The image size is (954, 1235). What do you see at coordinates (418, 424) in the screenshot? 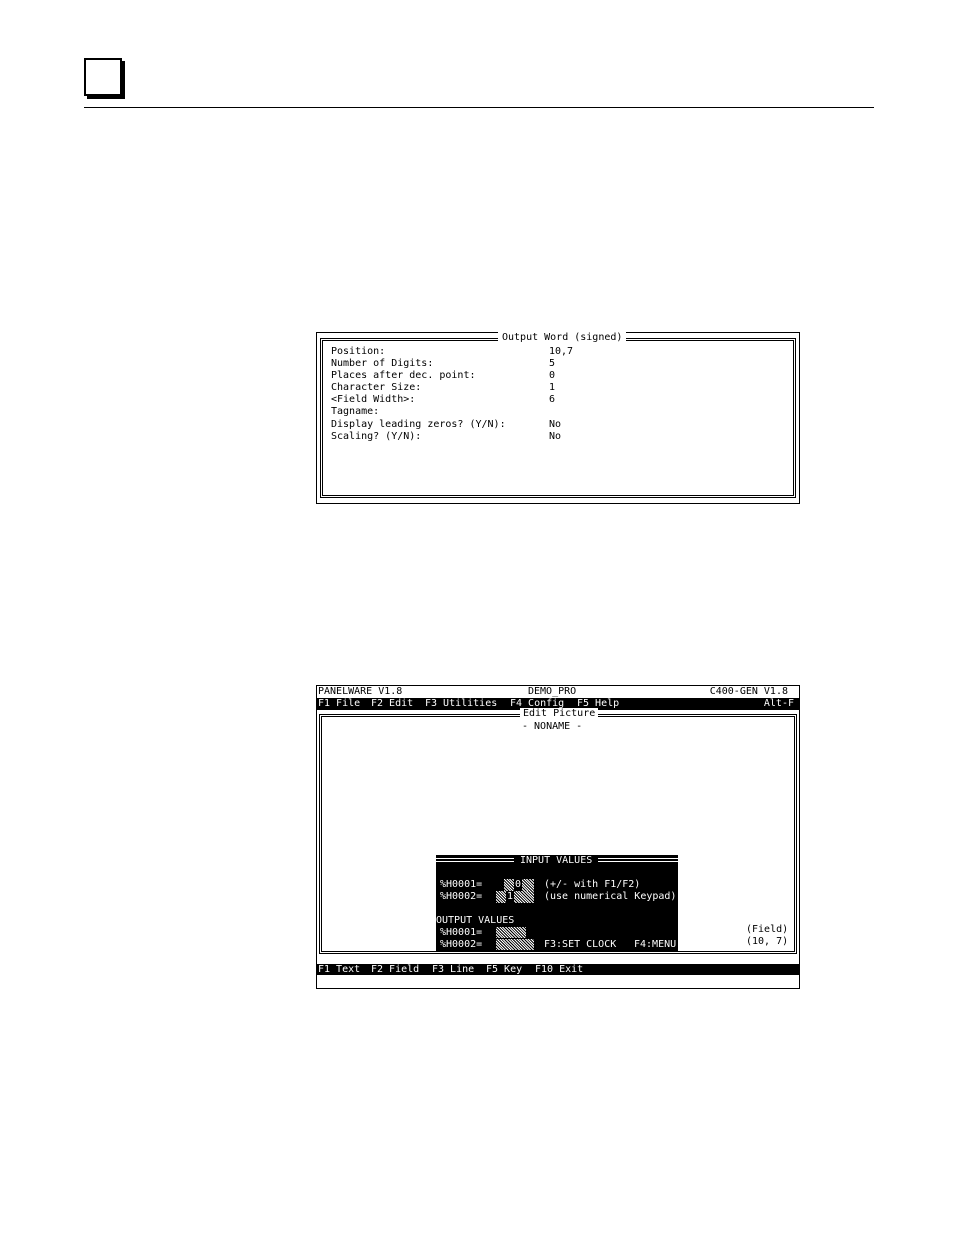
I see `field-label: Display leading zeros? (Y/N):` at bounding box center [418, 424].